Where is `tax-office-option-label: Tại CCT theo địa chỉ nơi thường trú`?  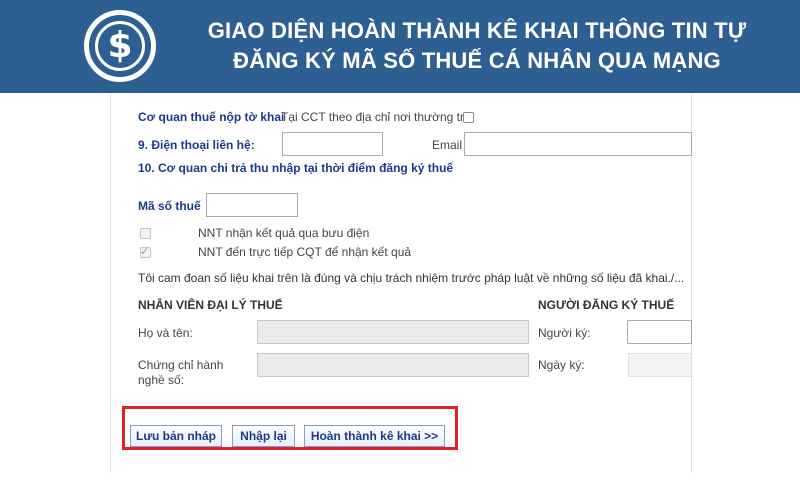 tax-office-option-label: Tại CCT theo địa chỉ nơi thường trú is located at coordinates (376, 117).